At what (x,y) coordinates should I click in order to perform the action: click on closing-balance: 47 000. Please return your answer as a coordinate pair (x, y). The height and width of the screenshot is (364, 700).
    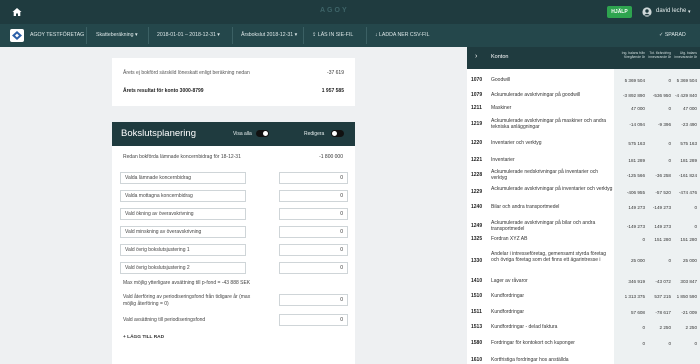
    Looking at the image, I should click on (689, 108).